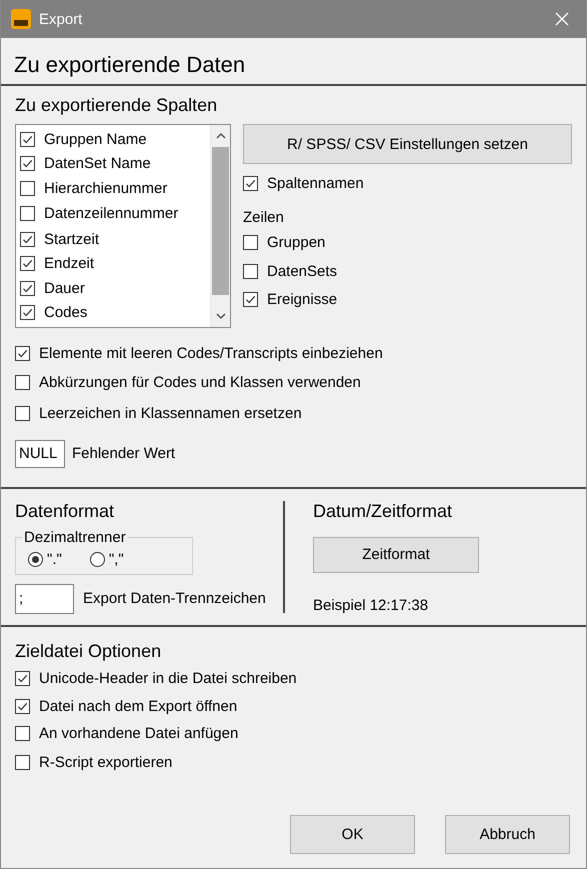 The image size is (587, 869). I want to click on scroll-down-icon, so click(221, 316).